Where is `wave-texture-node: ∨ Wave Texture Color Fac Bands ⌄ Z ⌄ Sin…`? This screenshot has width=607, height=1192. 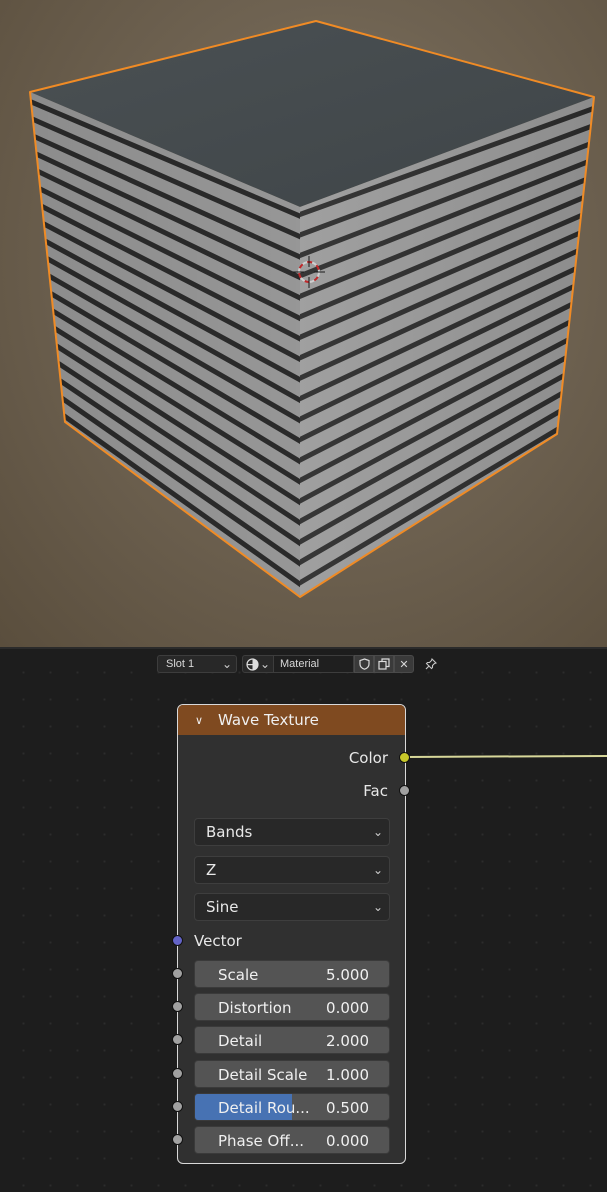
wave-texture-node: ∨ Wave Texture Color Fac Bands ⌄ Z ⌄ Sin… is located at coordinates (291, 934).